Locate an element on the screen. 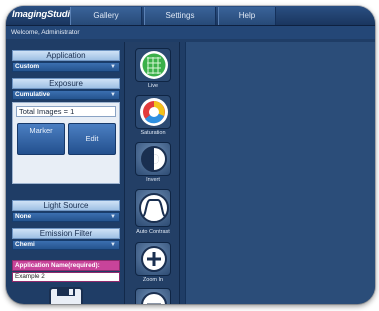 The image size is (379, 311). light-source-select-value: None is located at coordinates (23, 216).